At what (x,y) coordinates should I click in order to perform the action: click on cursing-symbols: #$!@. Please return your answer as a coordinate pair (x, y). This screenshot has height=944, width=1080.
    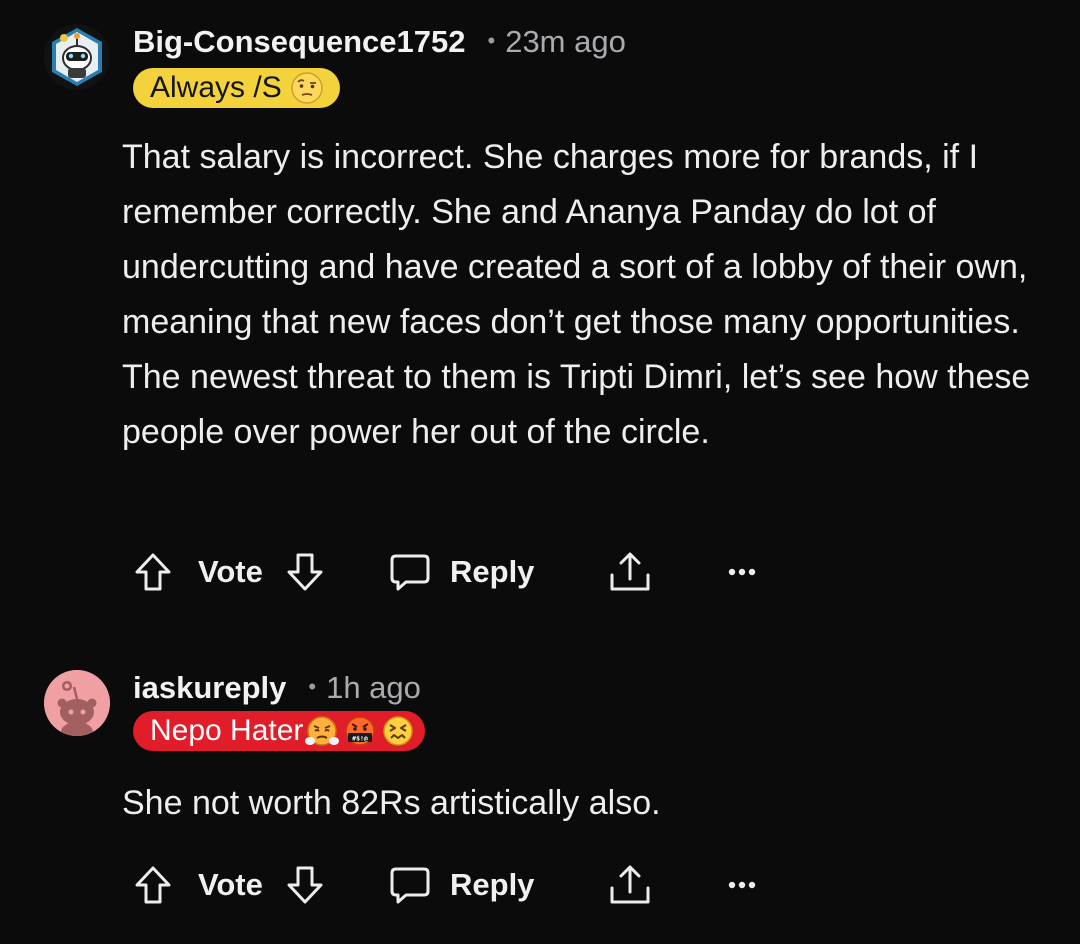
    Looking at the image, I should click on (361, 739).